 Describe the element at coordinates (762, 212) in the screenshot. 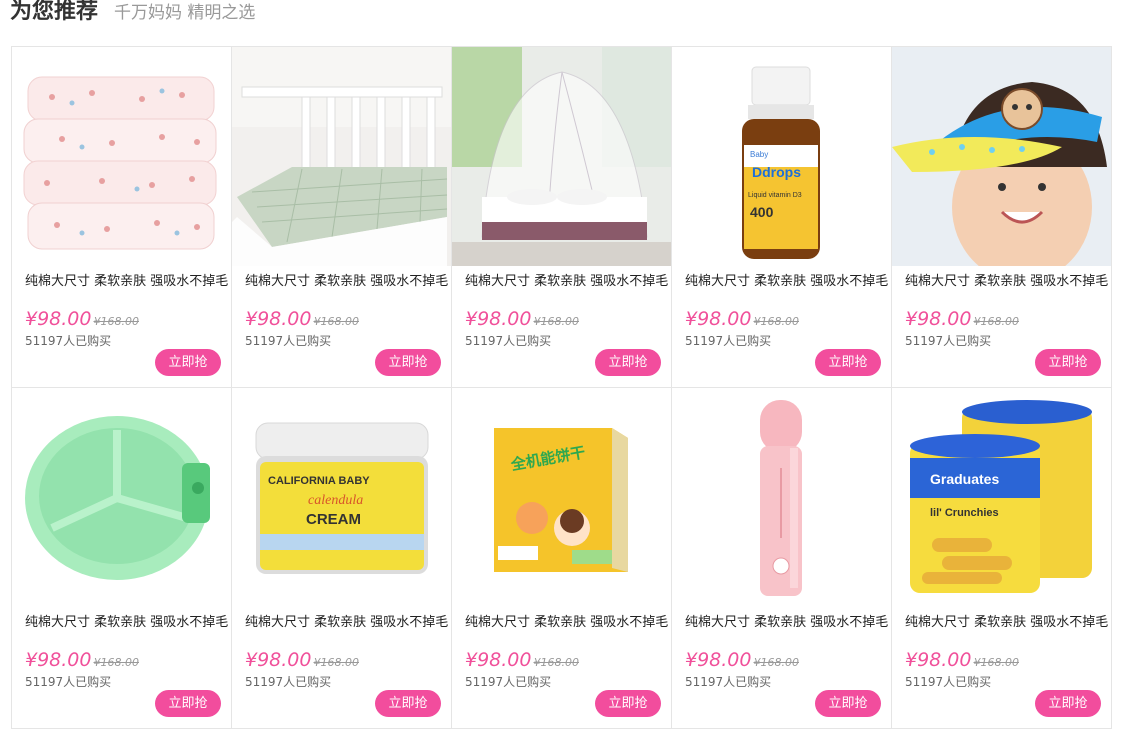

I see `vitamin-dose: 400` at that location.